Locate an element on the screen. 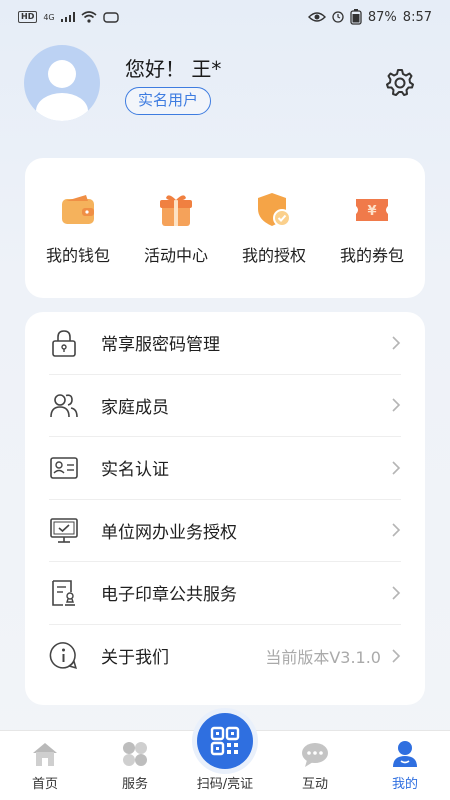 This screenshot has width=450, height=800. menu-item-label: 常享服密码管理 is located at coordinates (160, 345).